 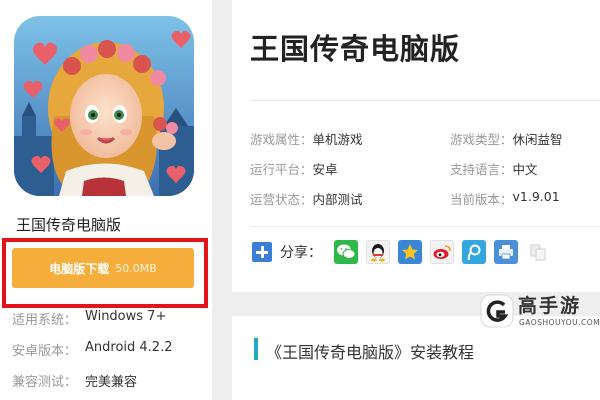 I want to click on attr-key: 游戏类型：, so click(x=481, y=139).